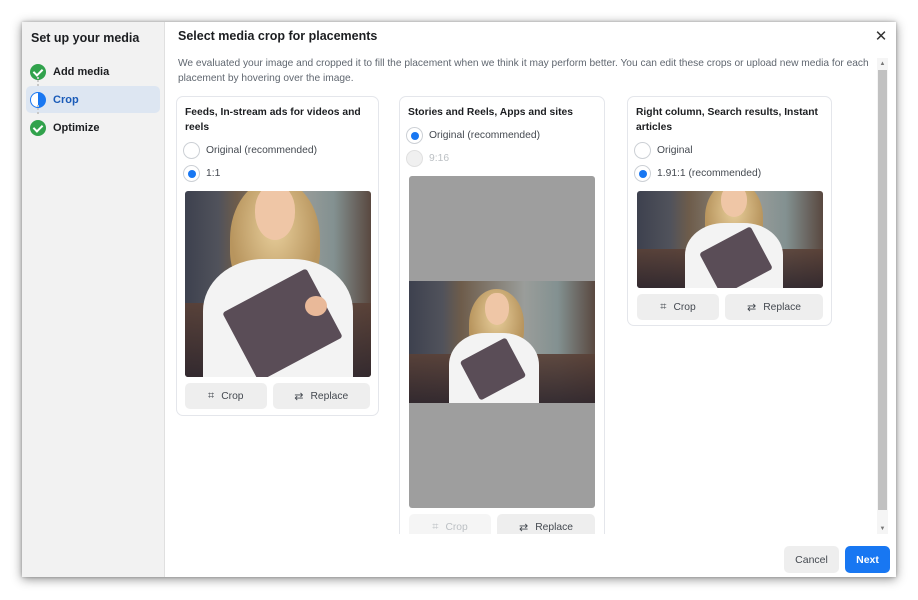 The height and width of the screenshot is (600, 918). What do you see at coordinates (280, 173) in the screenshot?
I see `option-1-1: 1:1` at bounding box center [280, 173].